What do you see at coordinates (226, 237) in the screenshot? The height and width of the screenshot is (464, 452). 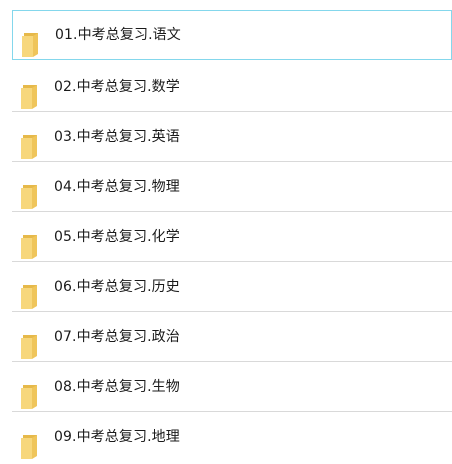 I see `folder-item-05: 05.中考总复习.化学` at bounding box center [226, 237].